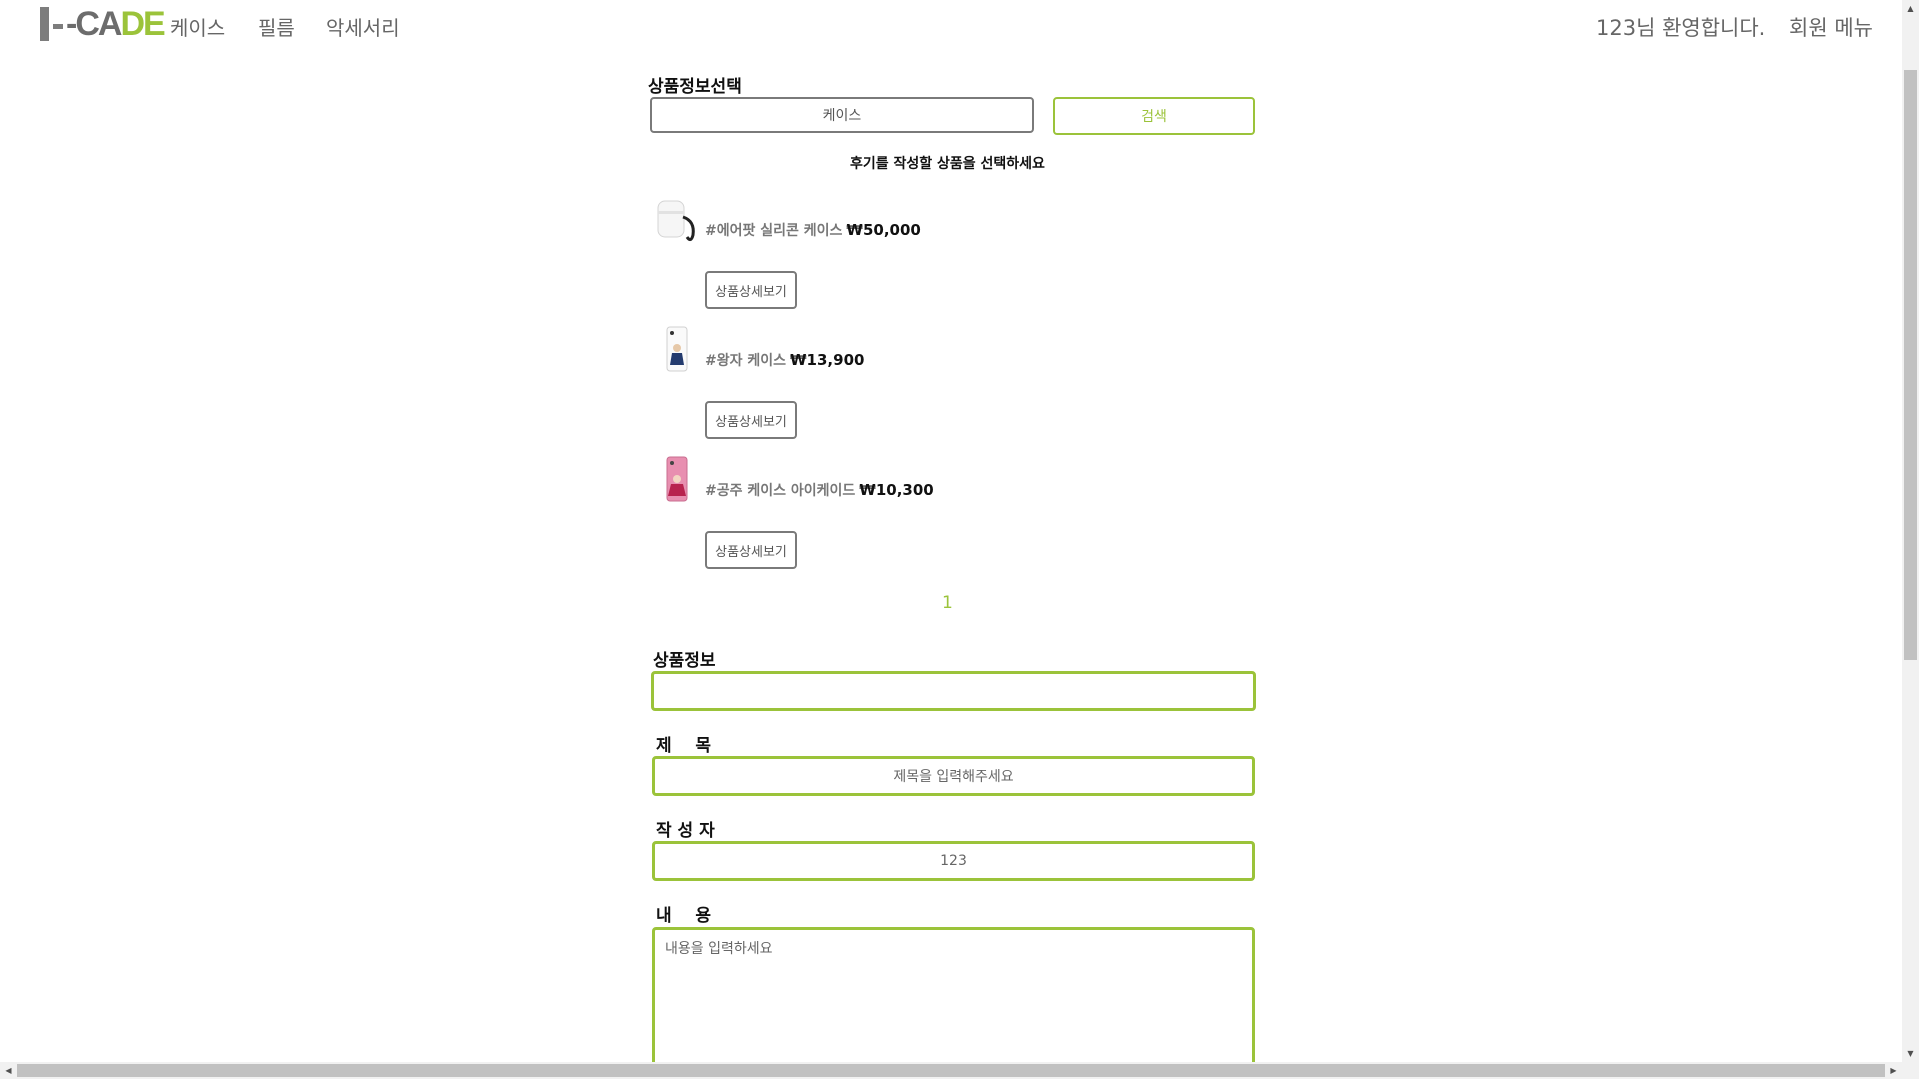  What do you see at coordinates (695, 87) in the screenshot?
I see `product-select-title: 상품정보선택` at bounding box center [695, 87].